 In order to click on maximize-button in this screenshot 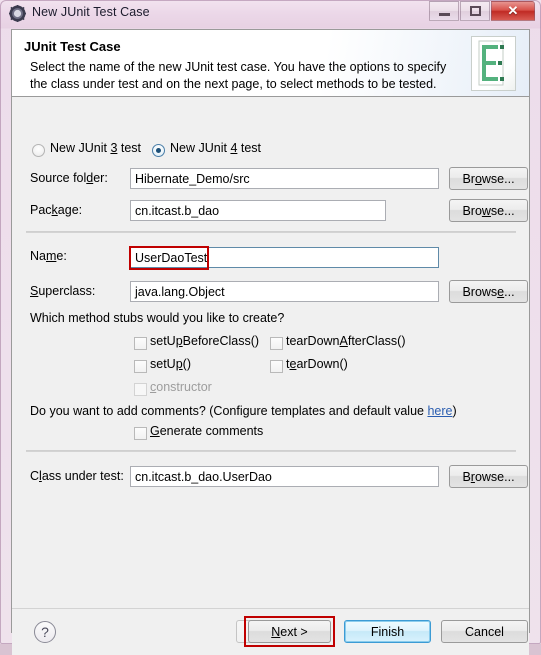, I will do `click(475, 11)`.